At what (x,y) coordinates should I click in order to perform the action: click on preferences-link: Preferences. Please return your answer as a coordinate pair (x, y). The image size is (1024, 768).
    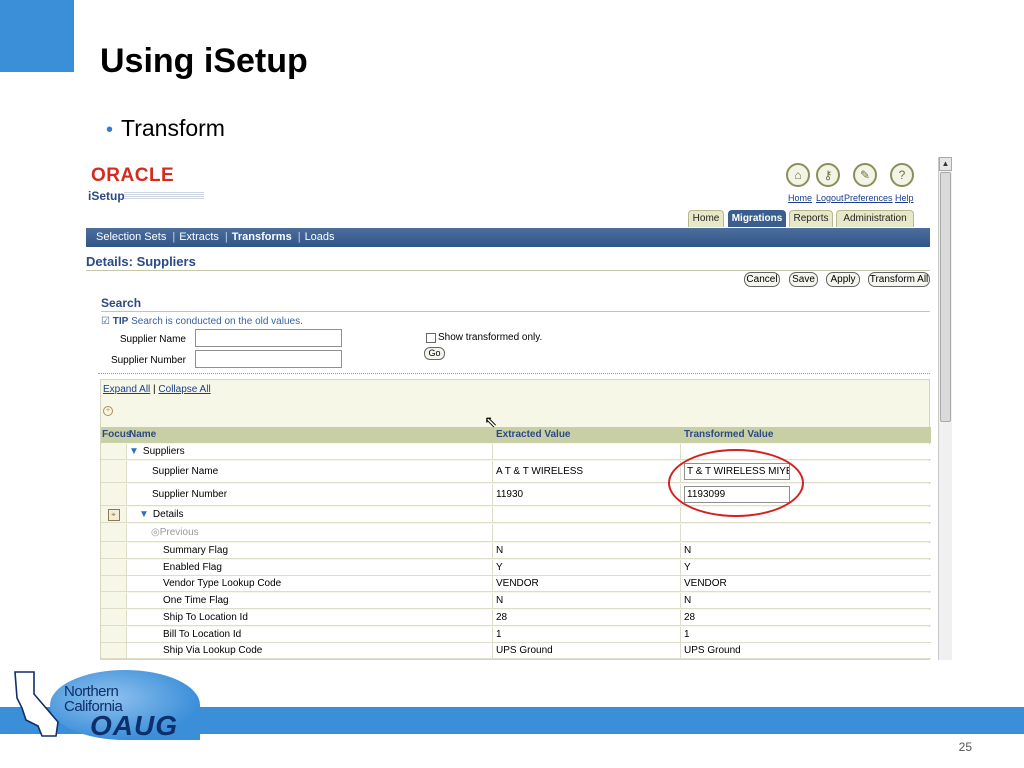
    Looking at the image, I should click on (868, 198).